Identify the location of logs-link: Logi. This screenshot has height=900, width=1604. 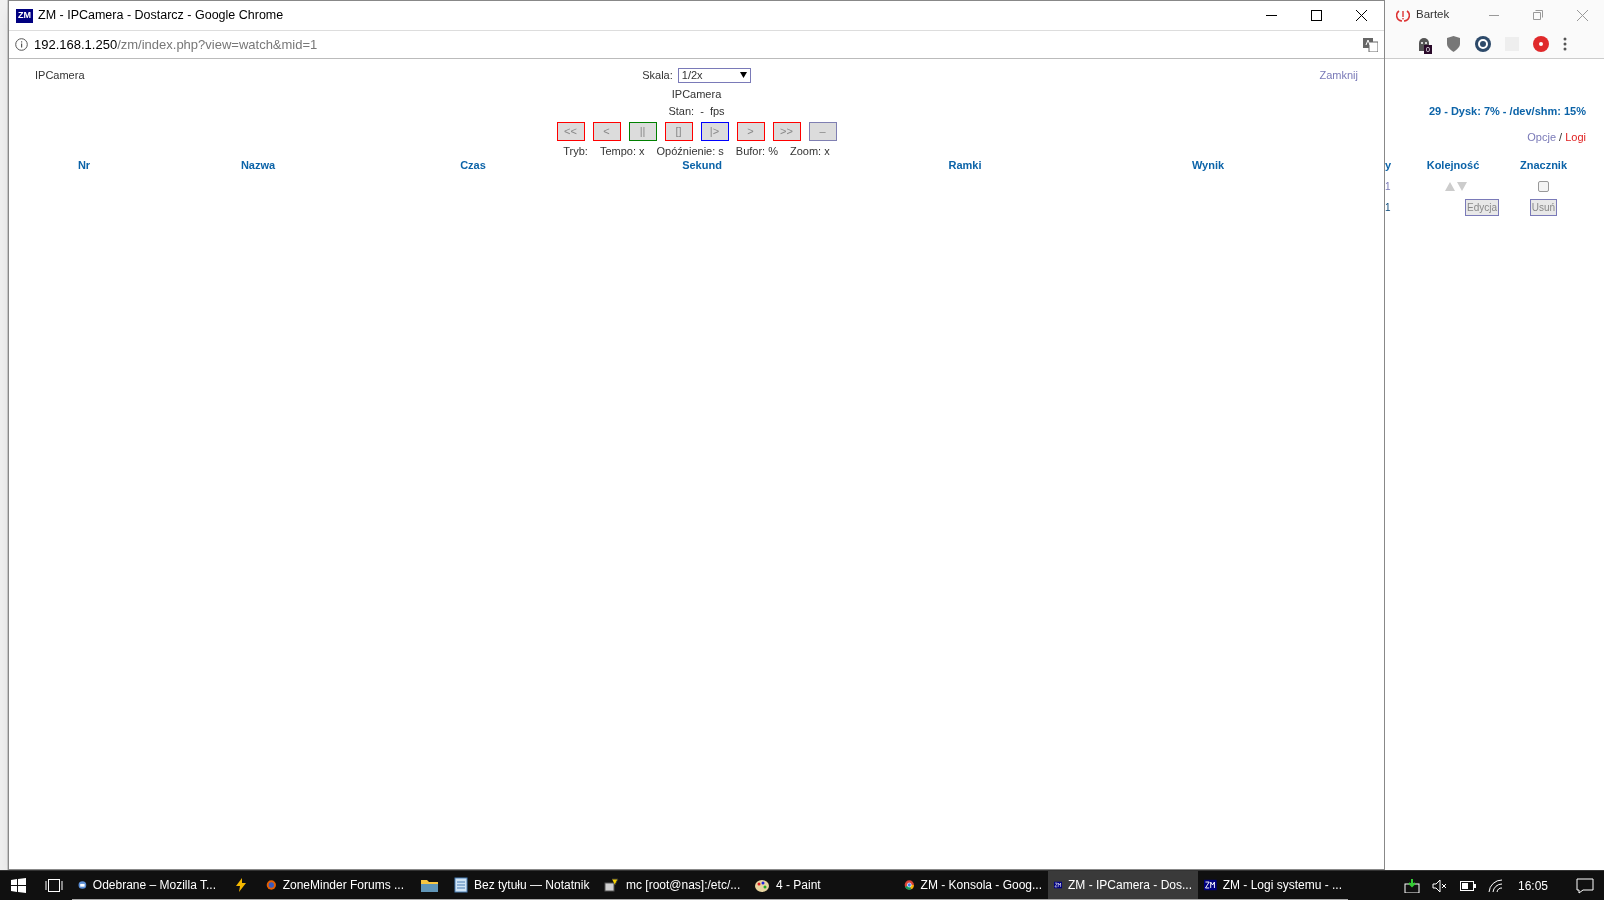
(1575, 136).